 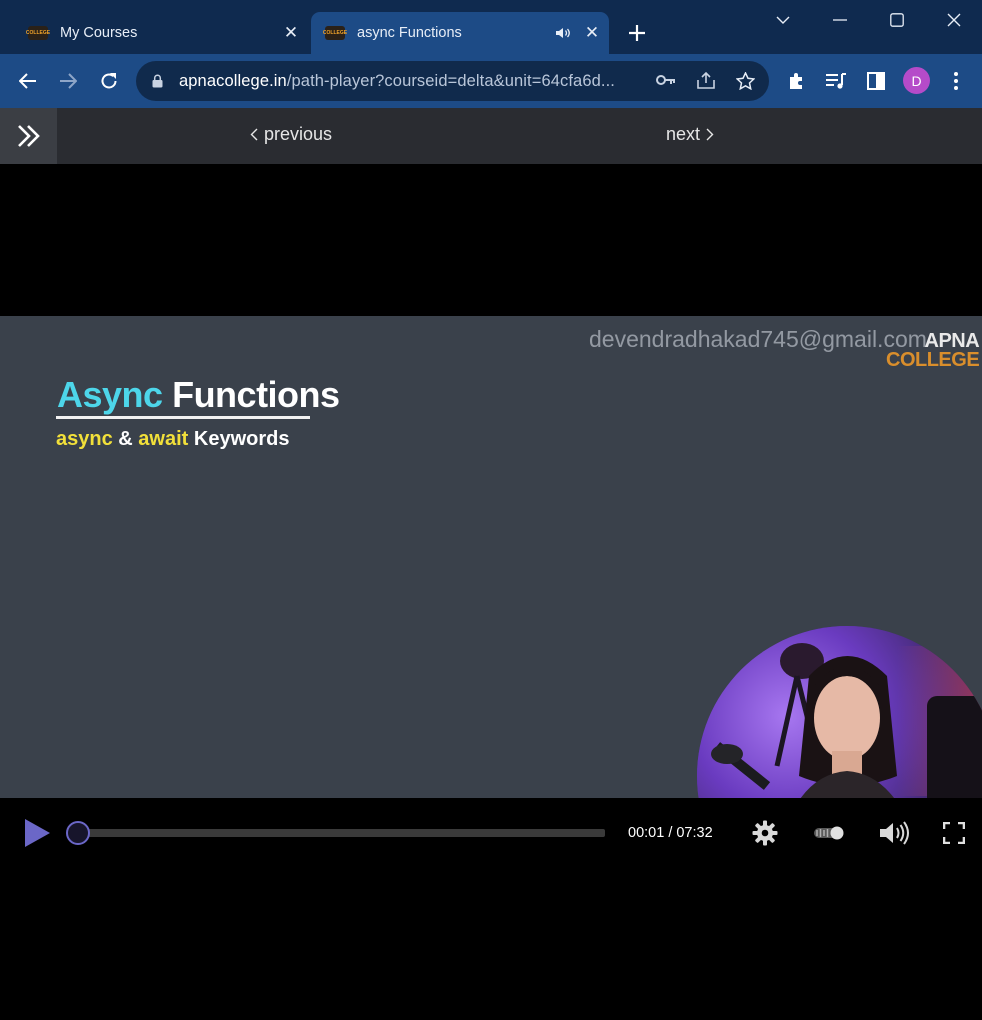 What do you see at coordinates (99, 33) in the screenshot?
I see `tab-title: My Courses` at bounding box center [99, 33].